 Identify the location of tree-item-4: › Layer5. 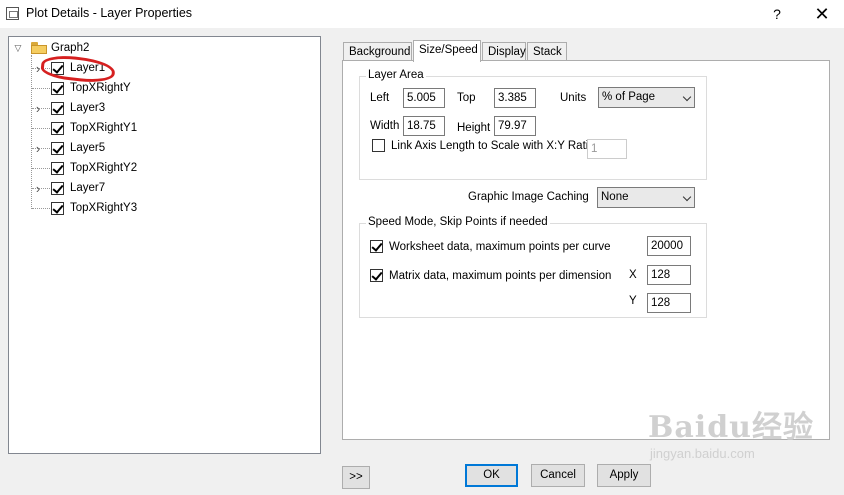
(69, 148).